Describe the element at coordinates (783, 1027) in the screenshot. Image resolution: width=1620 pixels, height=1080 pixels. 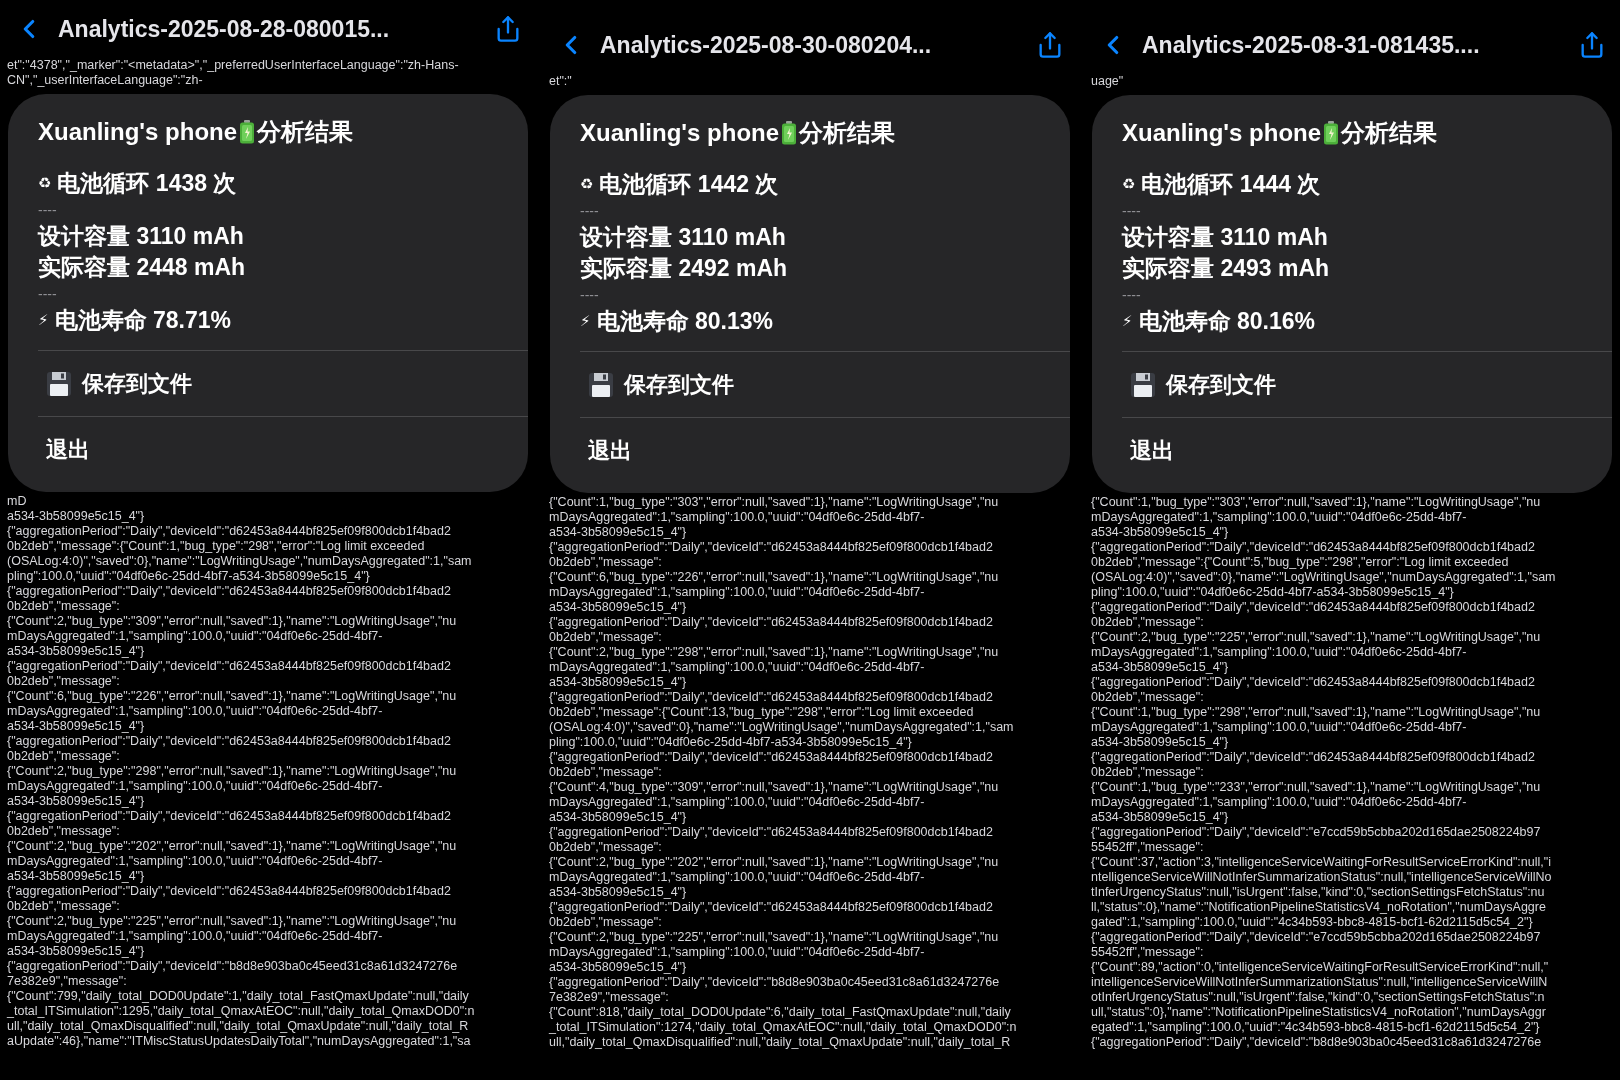
I see `log-line: _total_ITSimulation":1274,"daily_total_QmaxAtEOC":null,"daily_total_QmaxDOD0":n` at that location.